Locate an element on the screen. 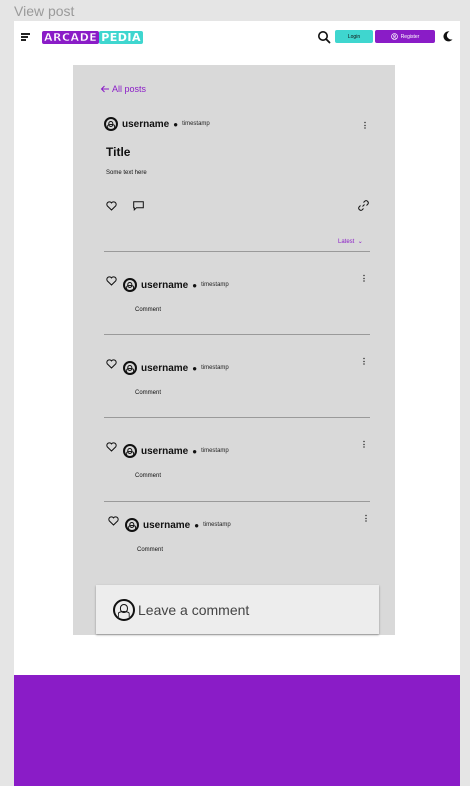  chevron-down-icon: ⌄ is located at coordinates (359, 242).